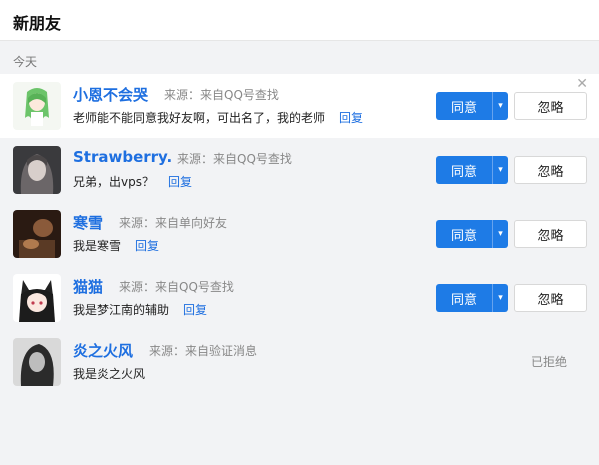 Image resolution: width=599 pixels, height=465 pixels. I want to click on request-message: 兄弟，出vps？ 回复, so click(132, 181).